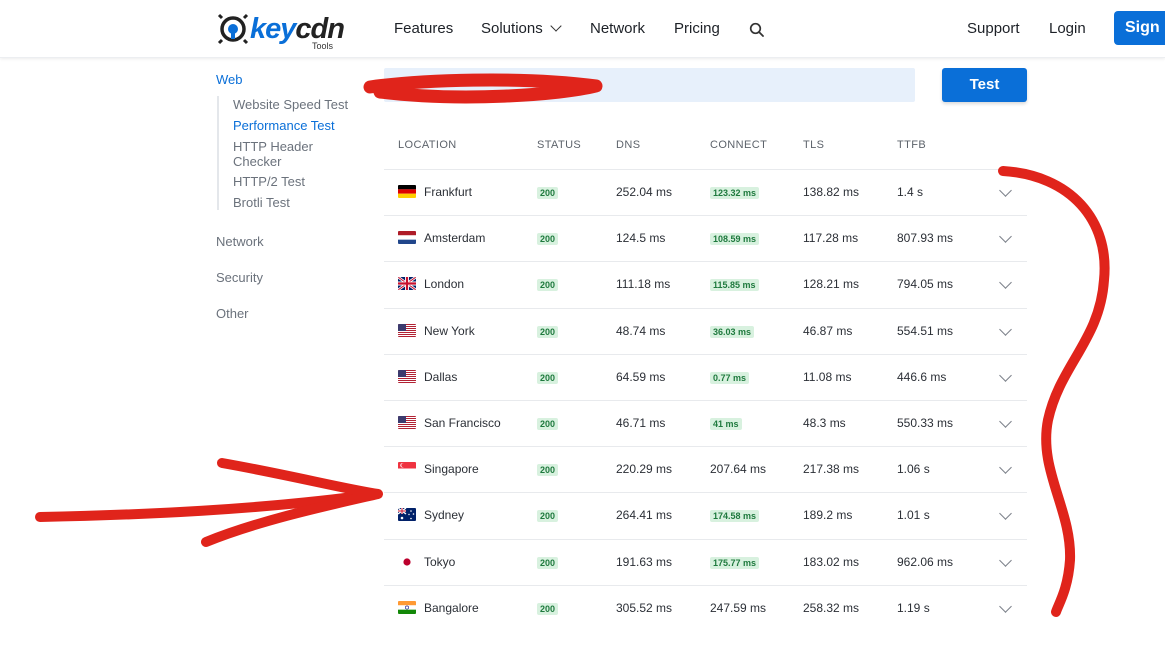  I want to click on sidebar-item-http2-test: HTTP/2 Test, so click(269, 181).